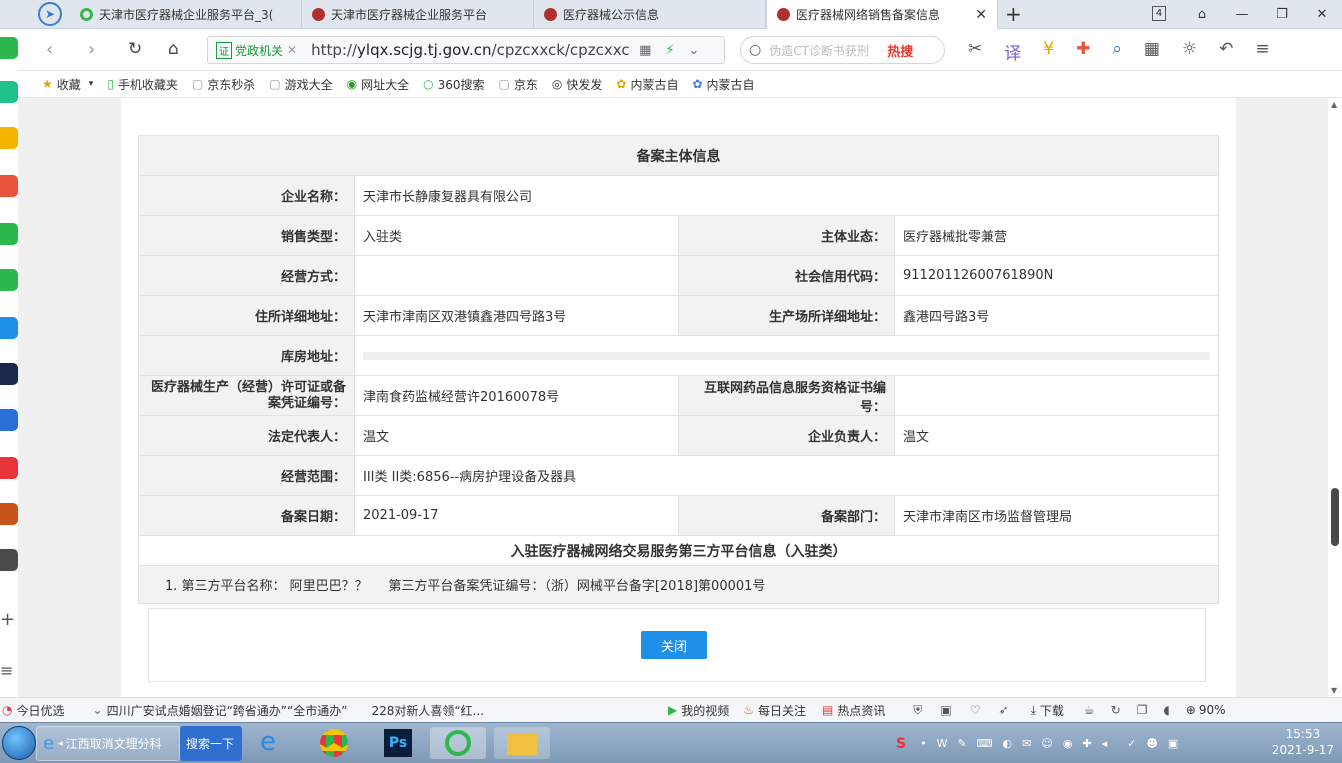  Describe the element at coordinates (981, 15) in the screenshot. I see `close-tab-icon: ✕` at that location.